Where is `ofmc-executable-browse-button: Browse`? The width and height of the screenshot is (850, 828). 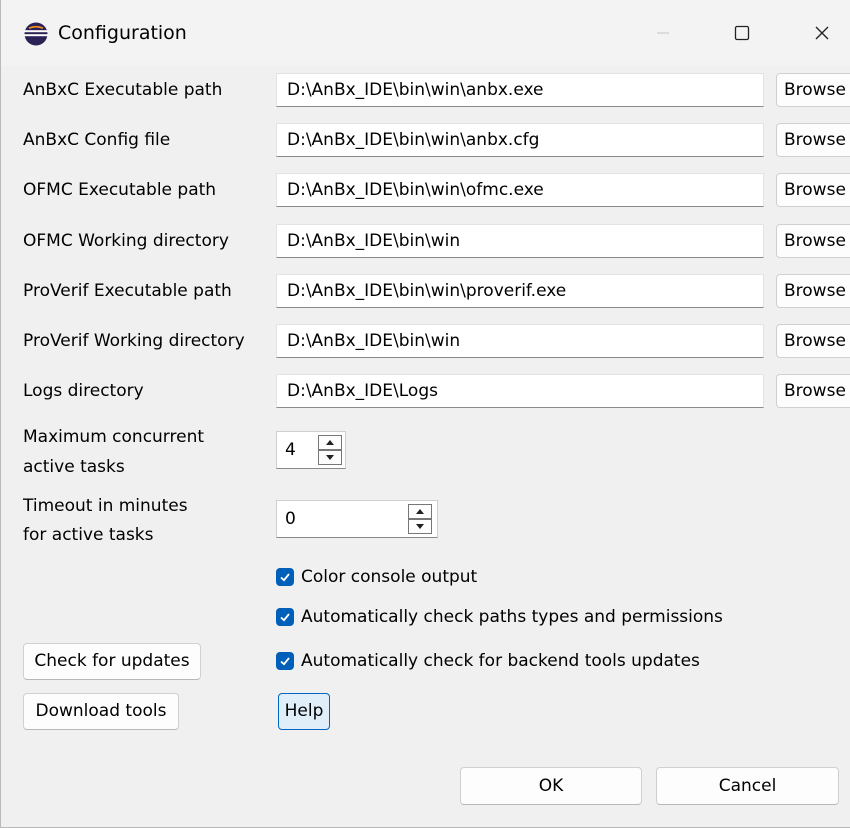 ofmc-executable-browse-button: Browse is located at coordinates (813, 190).